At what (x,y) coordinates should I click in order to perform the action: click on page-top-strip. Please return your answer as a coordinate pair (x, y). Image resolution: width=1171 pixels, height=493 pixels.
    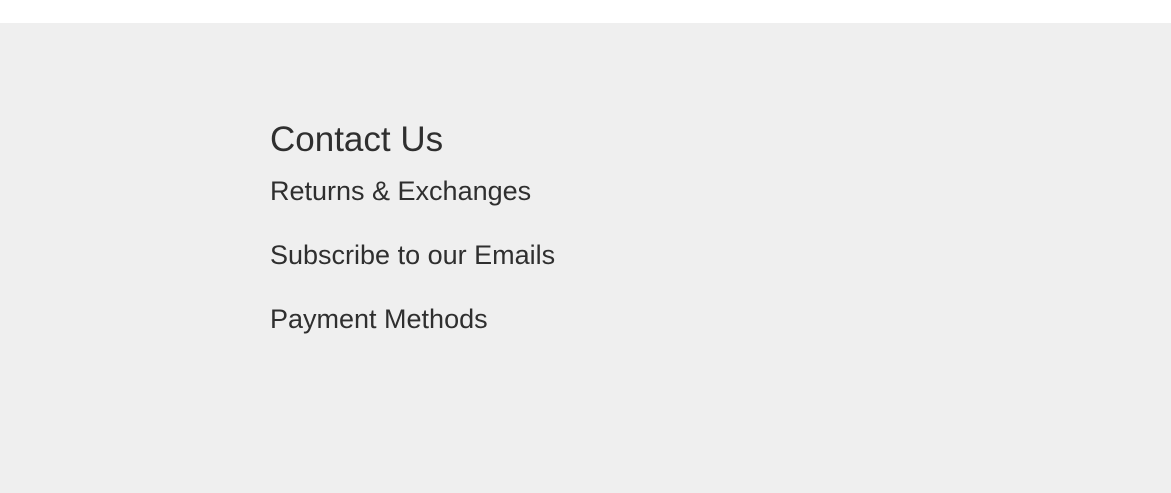
    Looking at the image, I should click on (585, 11).